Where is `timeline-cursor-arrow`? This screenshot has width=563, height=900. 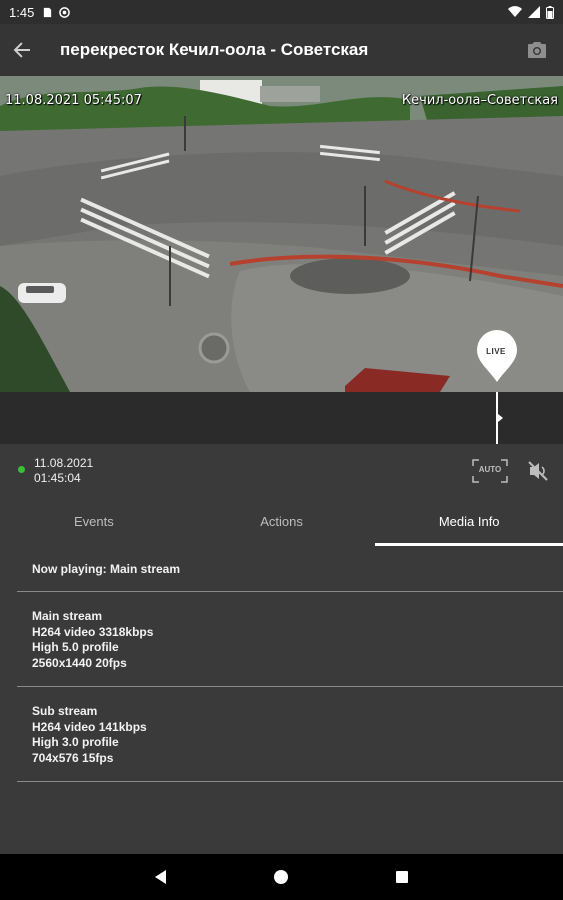 timeline-cursor-arrow is located at coordinates (500, 418).